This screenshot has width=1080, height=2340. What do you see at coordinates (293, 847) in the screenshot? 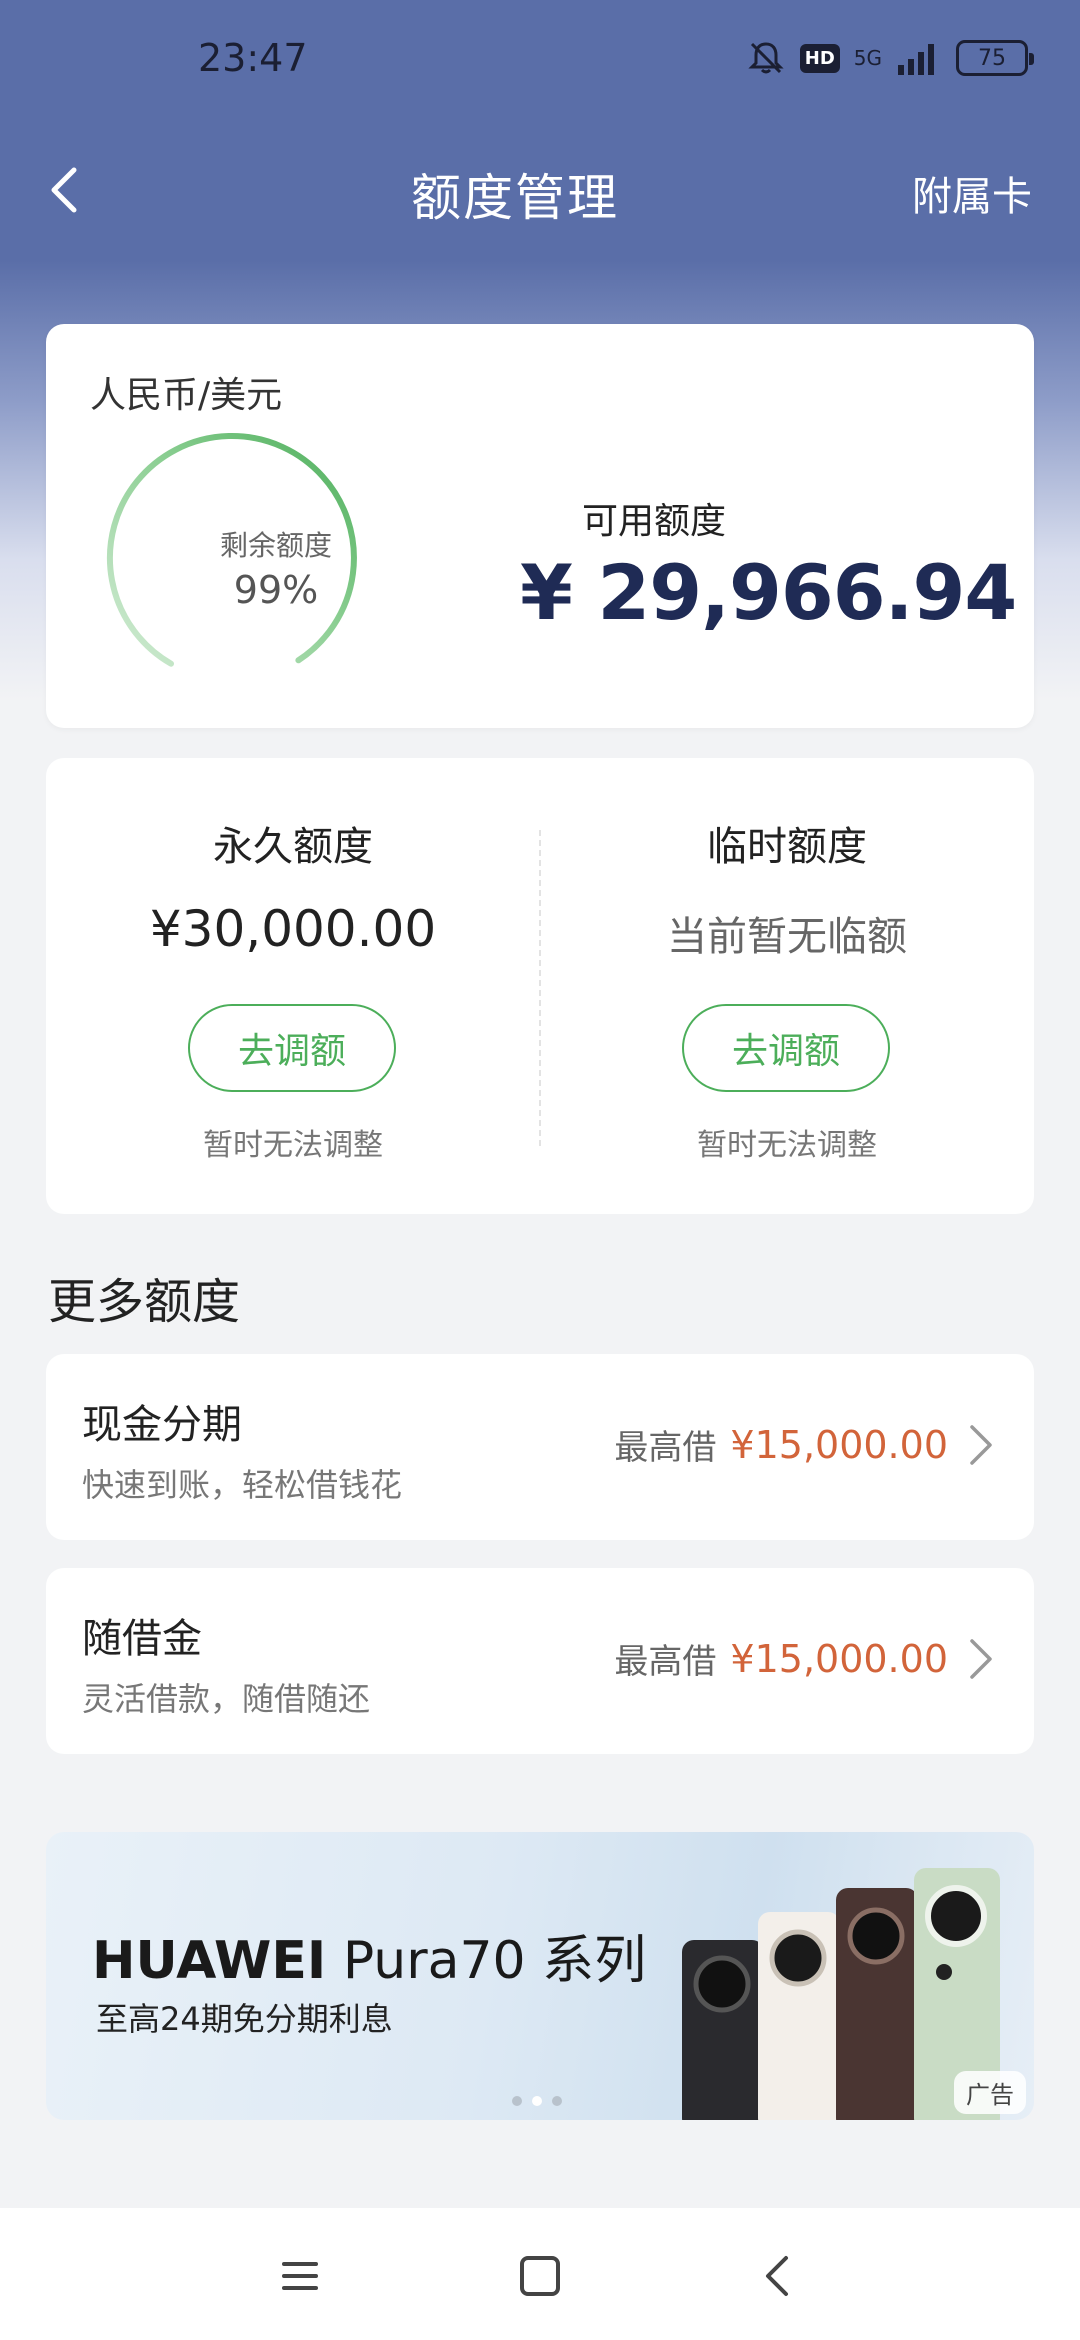
I see `permanent-limit-title: 永久额度` at bounding box center [293, 847].